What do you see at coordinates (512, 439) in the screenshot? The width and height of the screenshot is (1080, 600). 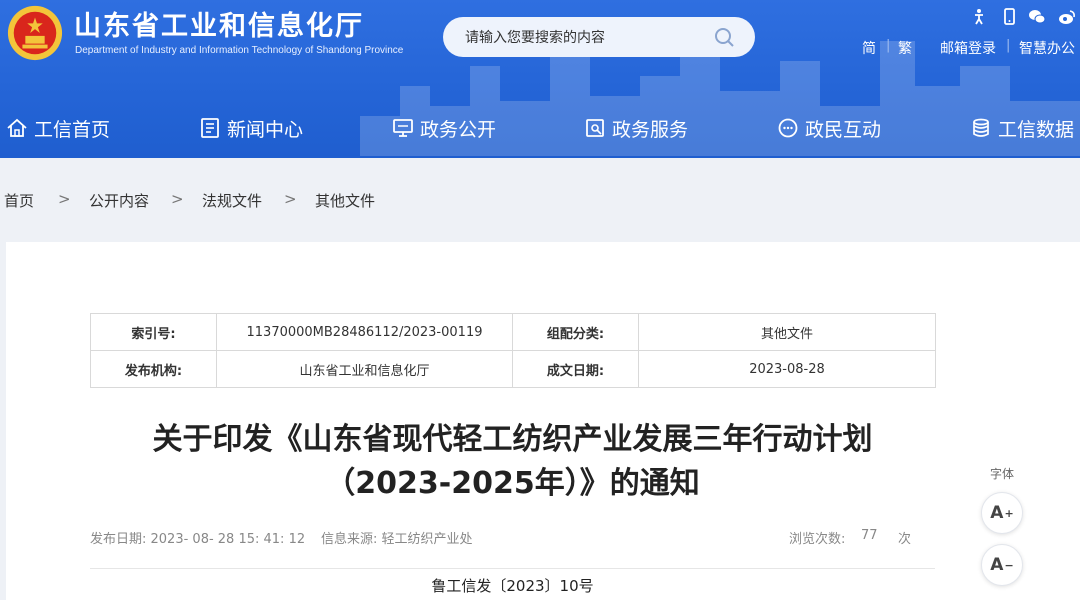 I see `article-title-line: 关于印发《山东省现代轻工纺织产业发展三年行动计划` at bounding box center [512, 439].